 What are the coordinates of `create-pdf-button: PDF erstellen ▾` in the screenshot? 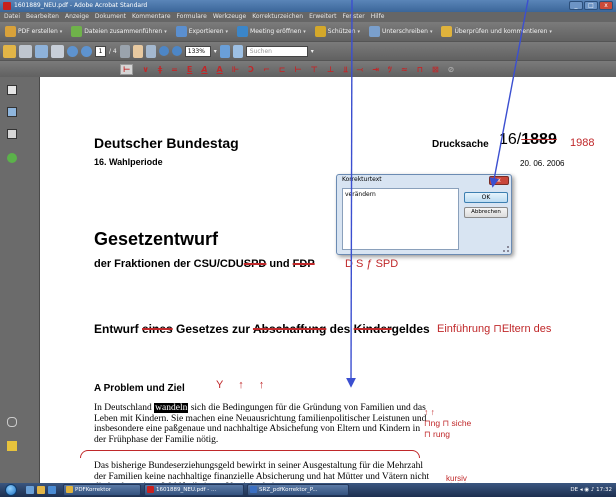 It's located at (33, 31).